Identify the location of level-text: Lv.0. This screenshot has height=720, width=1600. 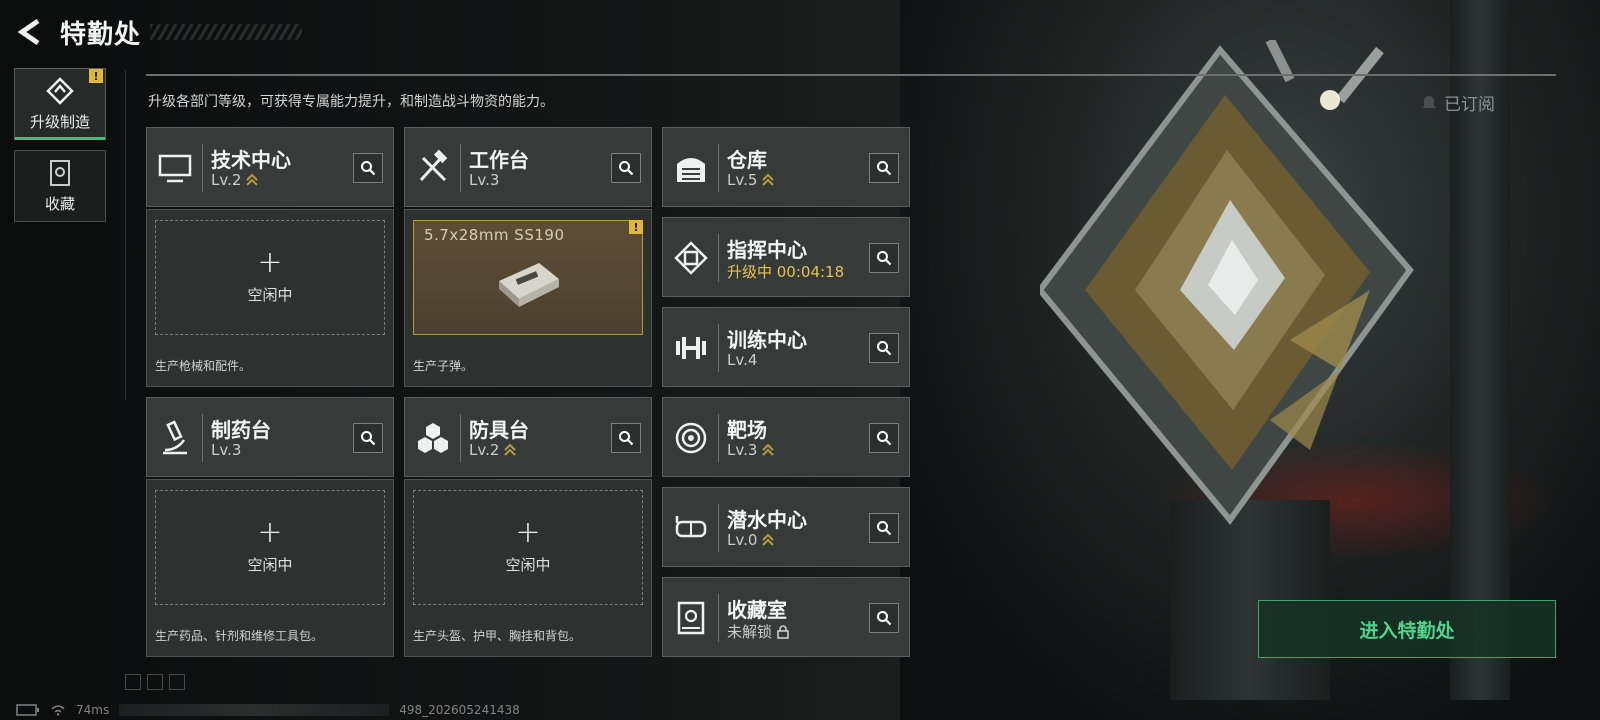
(742, 540).